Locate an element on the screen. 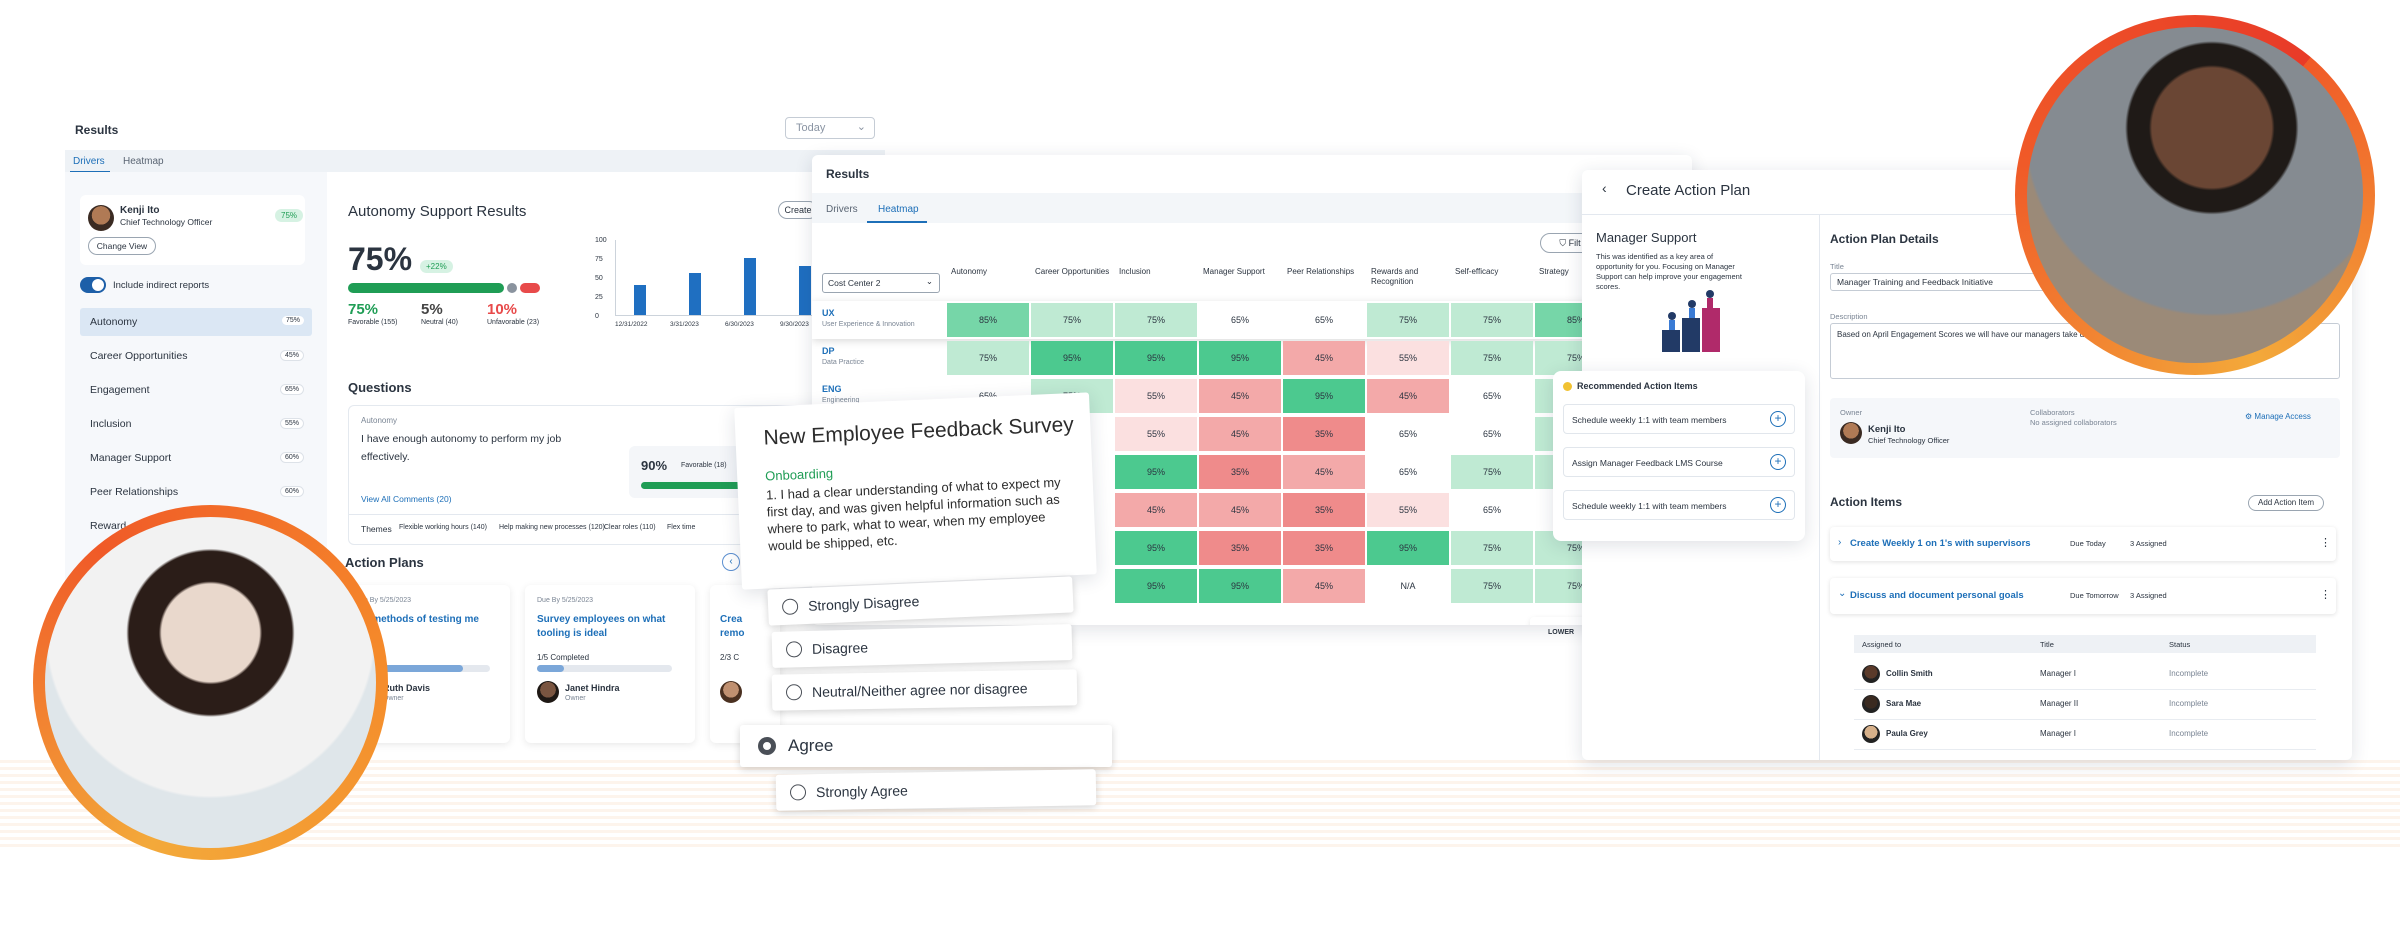  people-podium-illustration is located at coordinates (1690, 321).